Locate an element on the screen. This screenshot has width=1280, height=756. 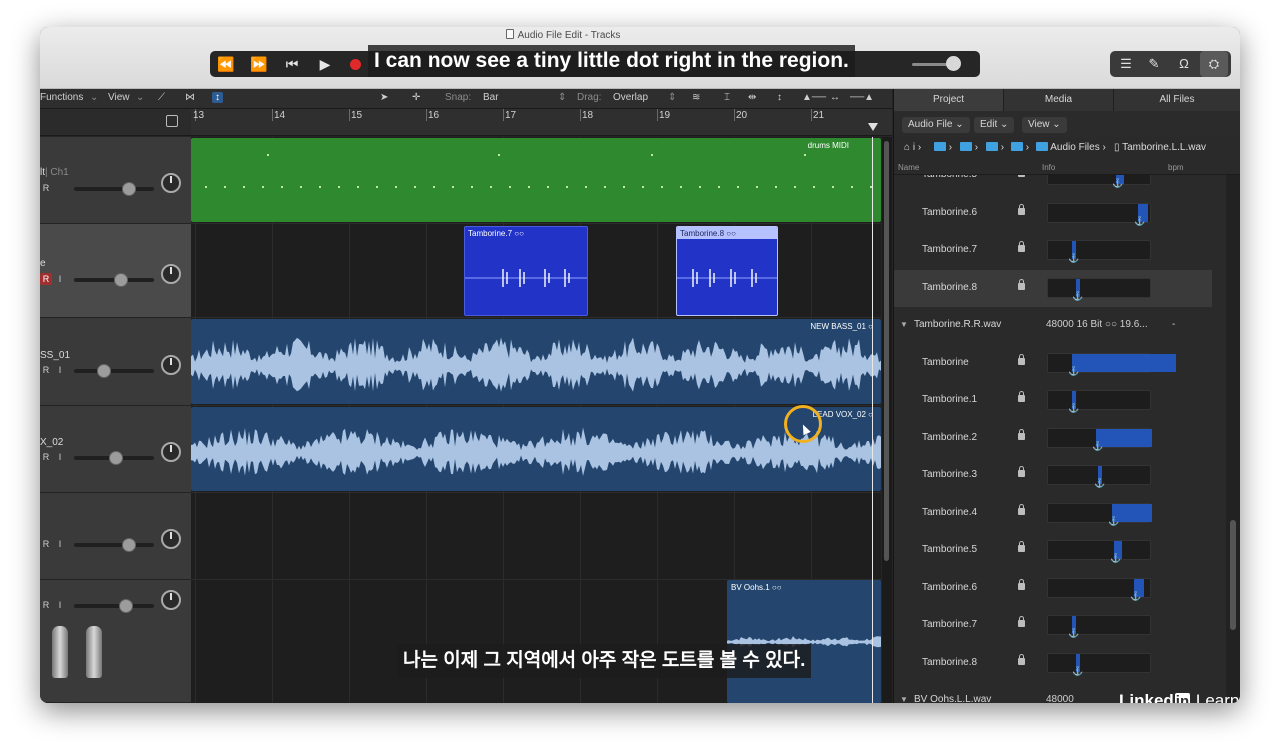
pointer-tool-icon: ➤ is located at coordinates (384, 97).